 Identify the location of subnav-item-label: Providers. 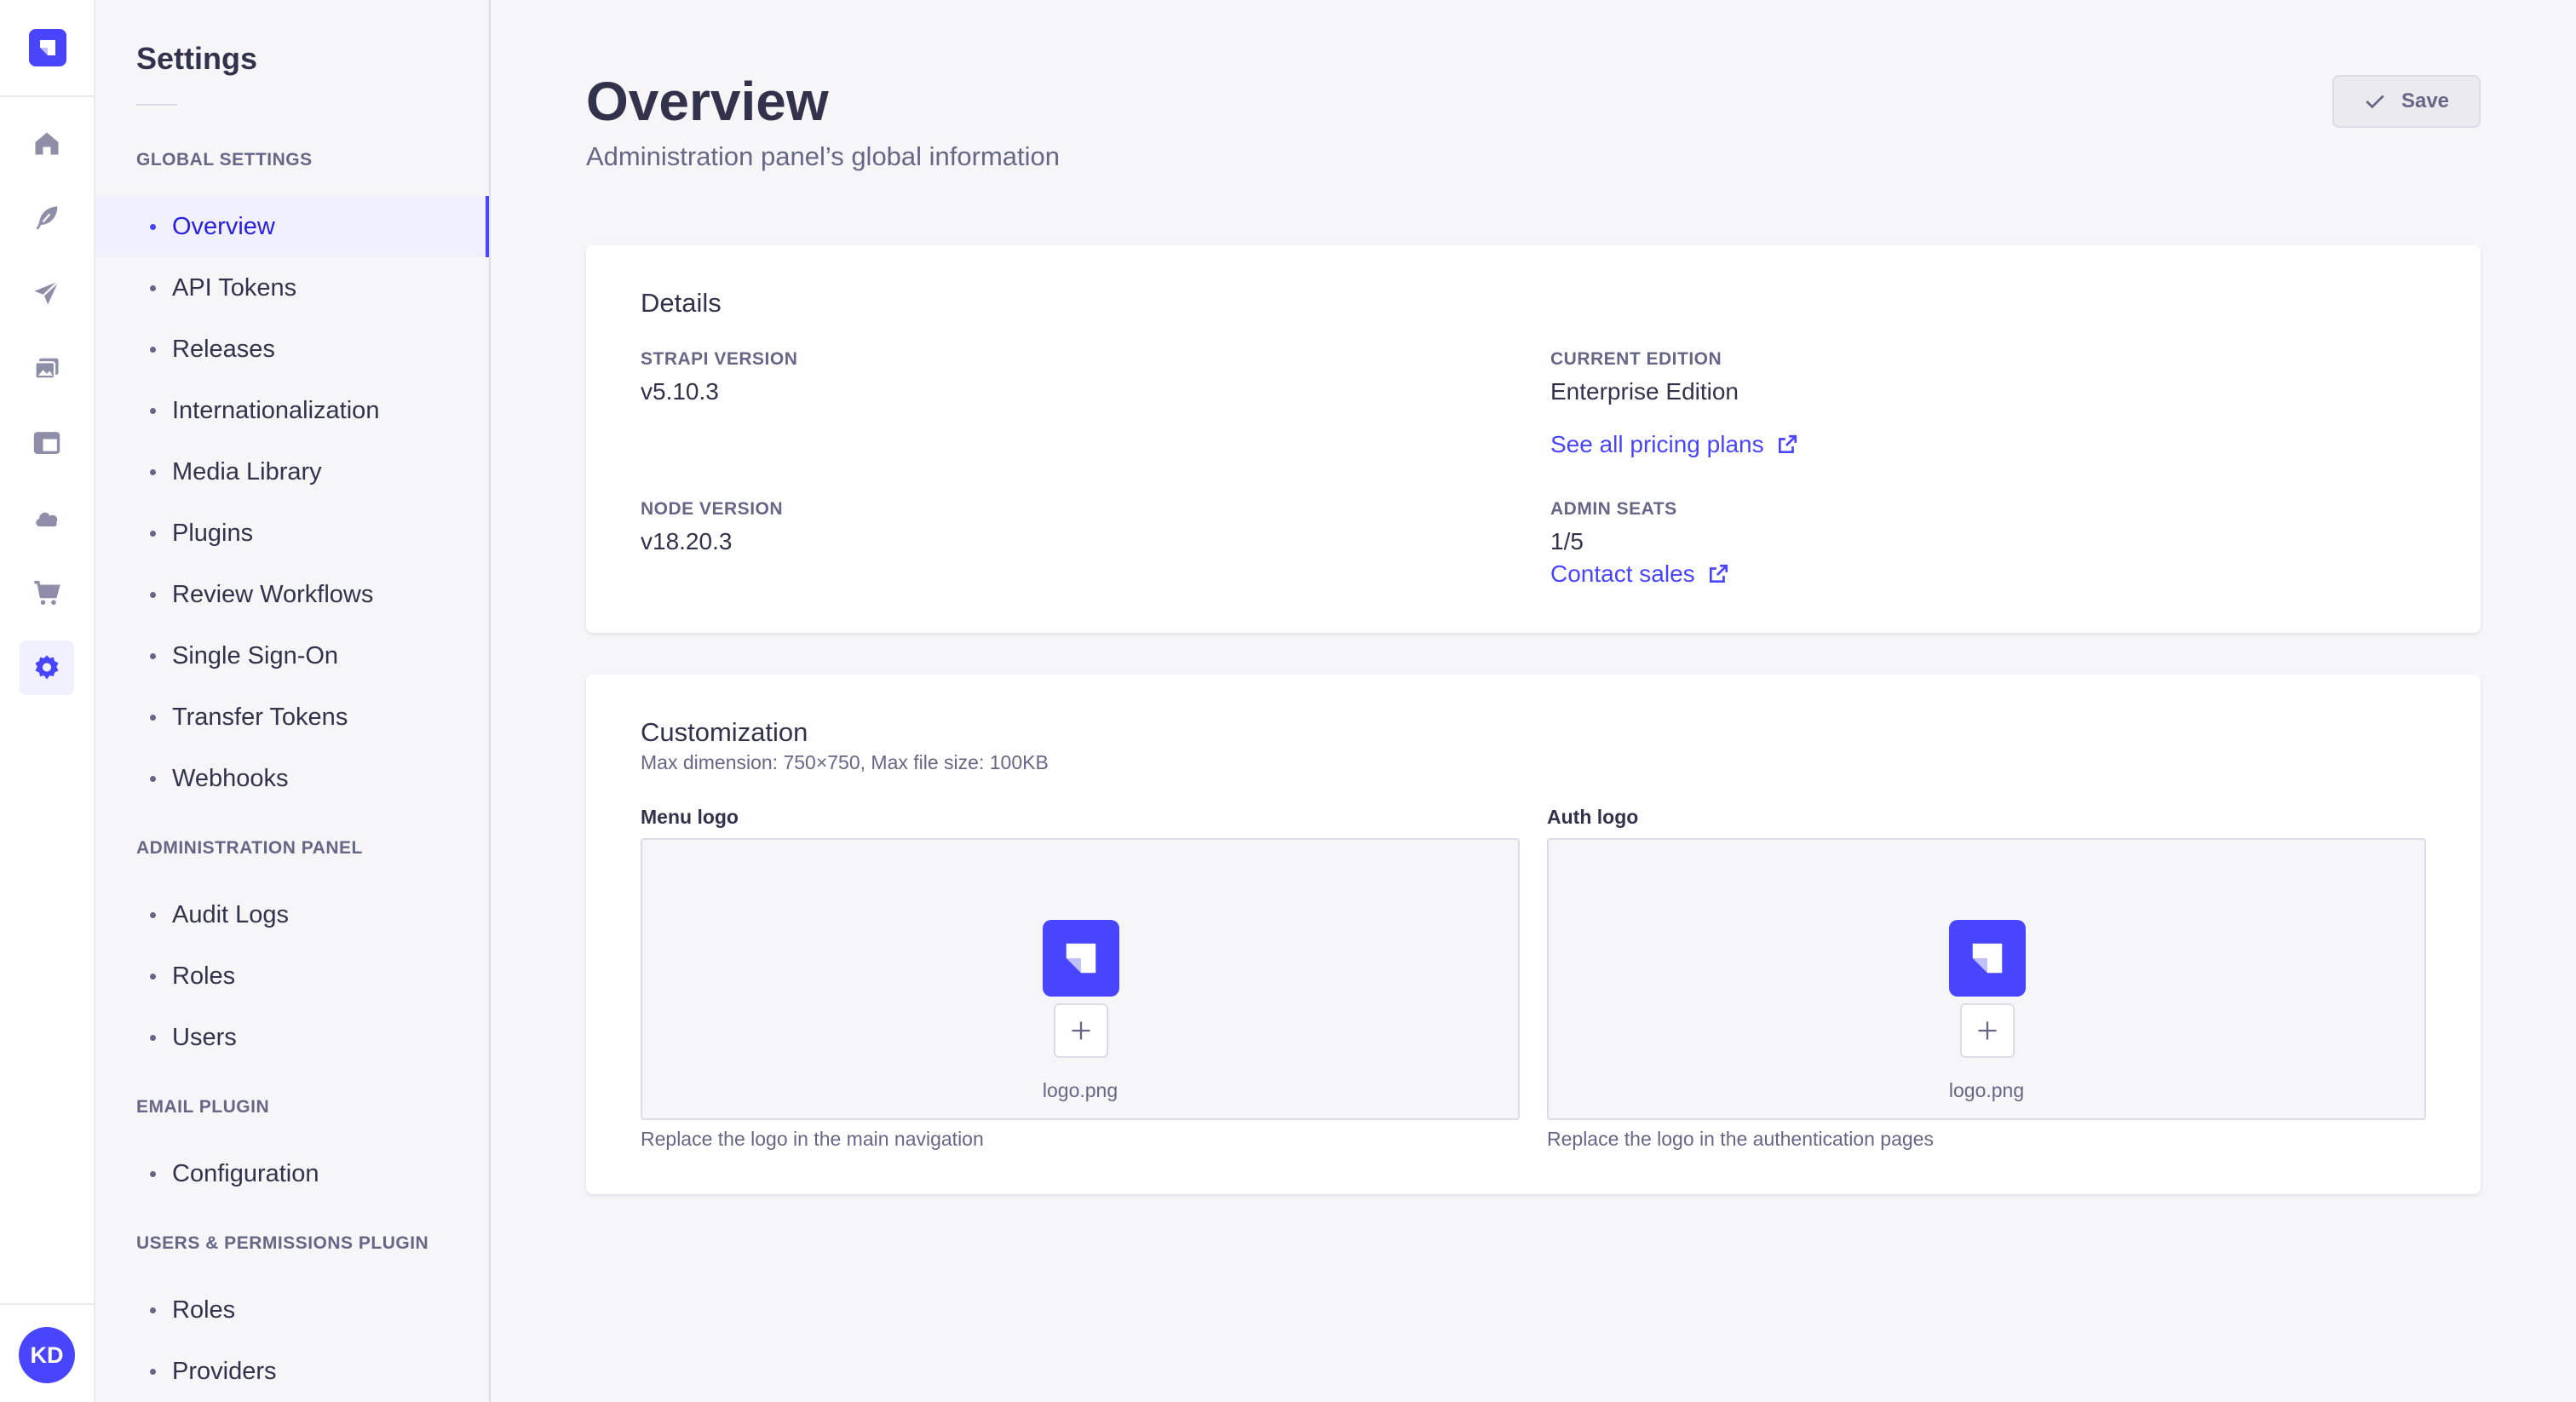
(224, 1371).